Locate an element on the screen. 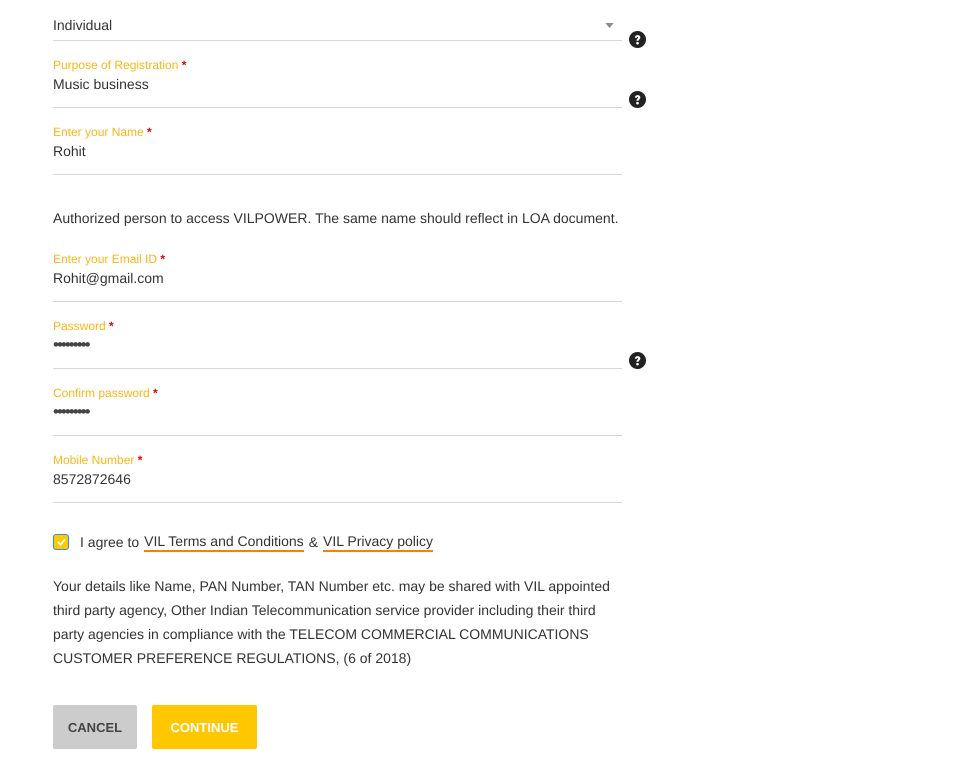 This screenshot has width=963, height=772. checkbox is located at coordinates (61, 542).